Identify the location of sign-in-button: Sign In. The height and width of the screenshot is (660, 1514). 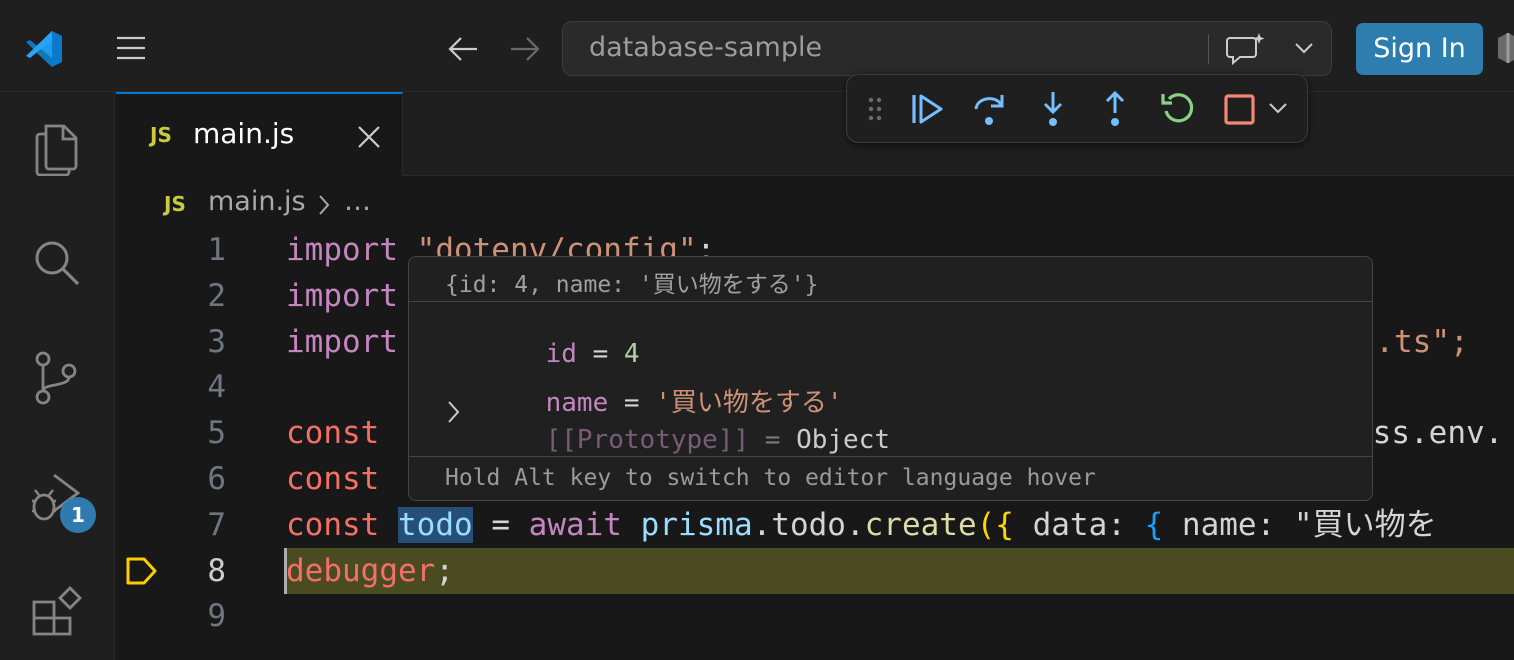
(1419, 49).